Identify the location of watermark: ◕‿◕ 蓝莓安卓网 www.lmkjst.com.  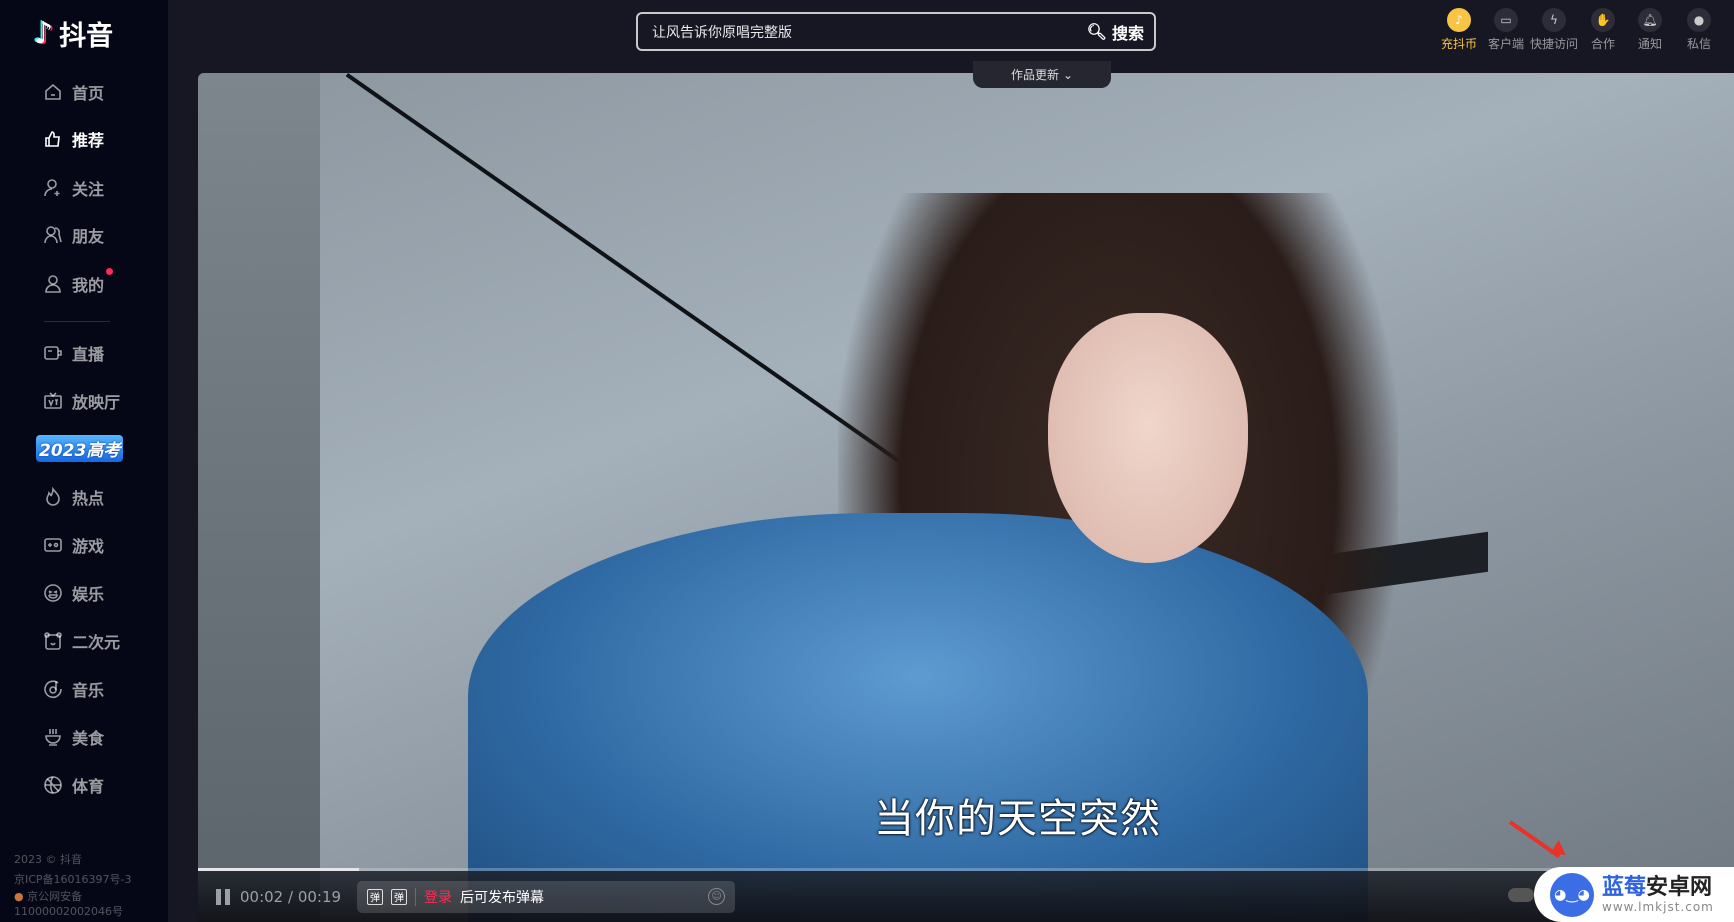
(1634, 894).